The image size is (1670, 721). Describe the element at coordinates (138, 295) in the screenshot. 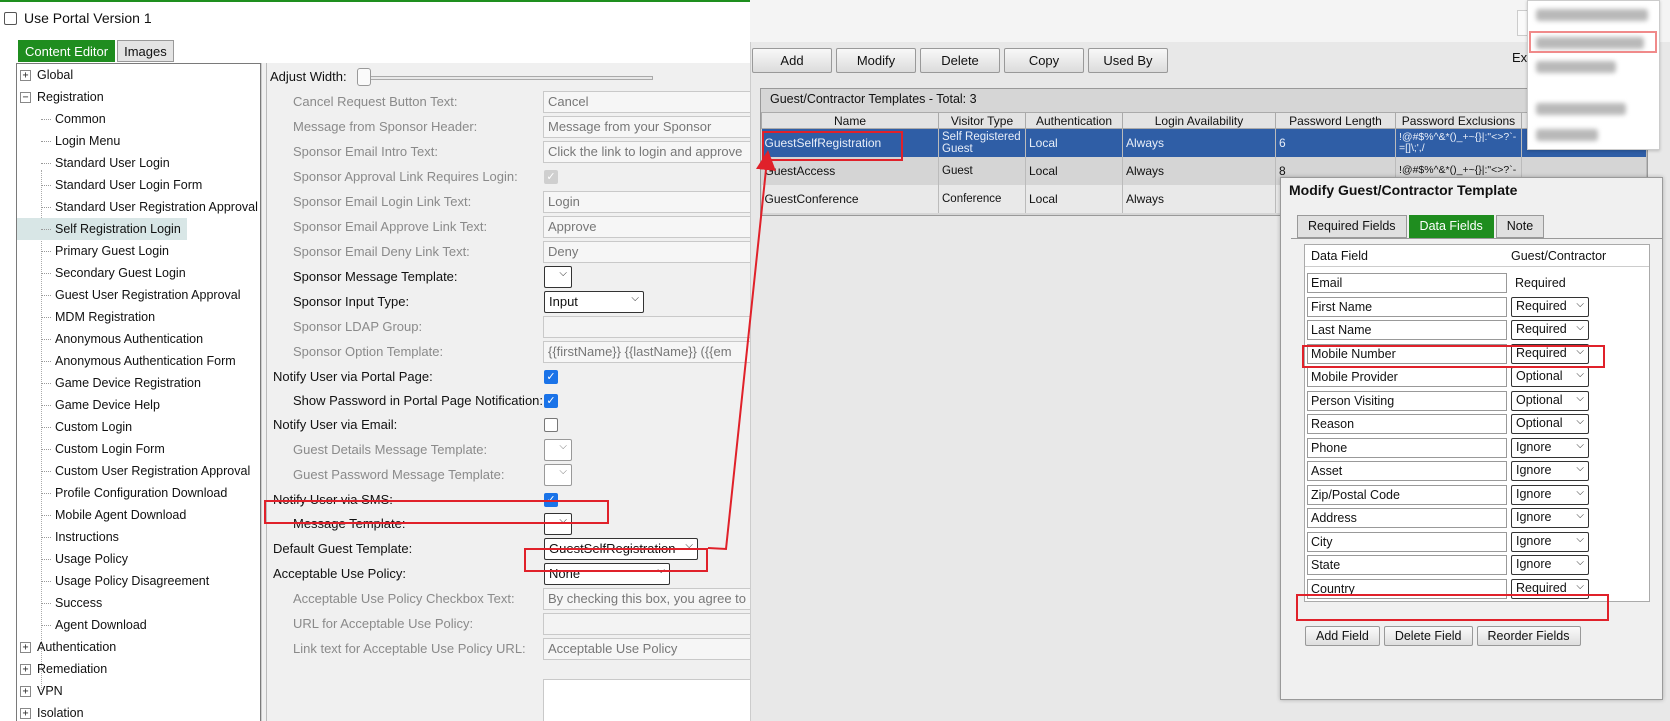

I see `tree-item-guest-user-registration-approval: Guest User Registration Approval` at that location.